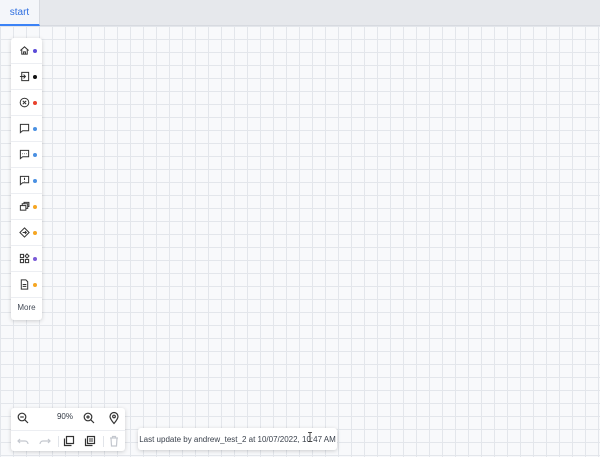 This screenshot has height=457, width=600. I want to click on tab-start-label: start, so click(19, 12).